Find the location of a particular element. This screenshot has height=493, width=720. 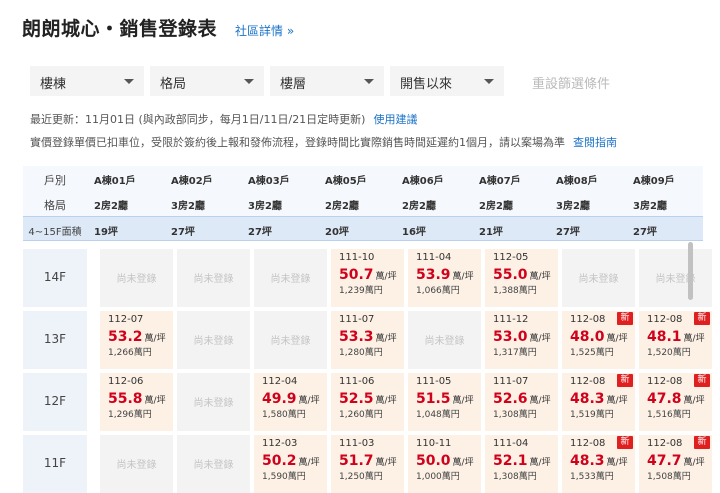

unit-price: 51.7 萬/坪 is located at coordinates (371, 459).